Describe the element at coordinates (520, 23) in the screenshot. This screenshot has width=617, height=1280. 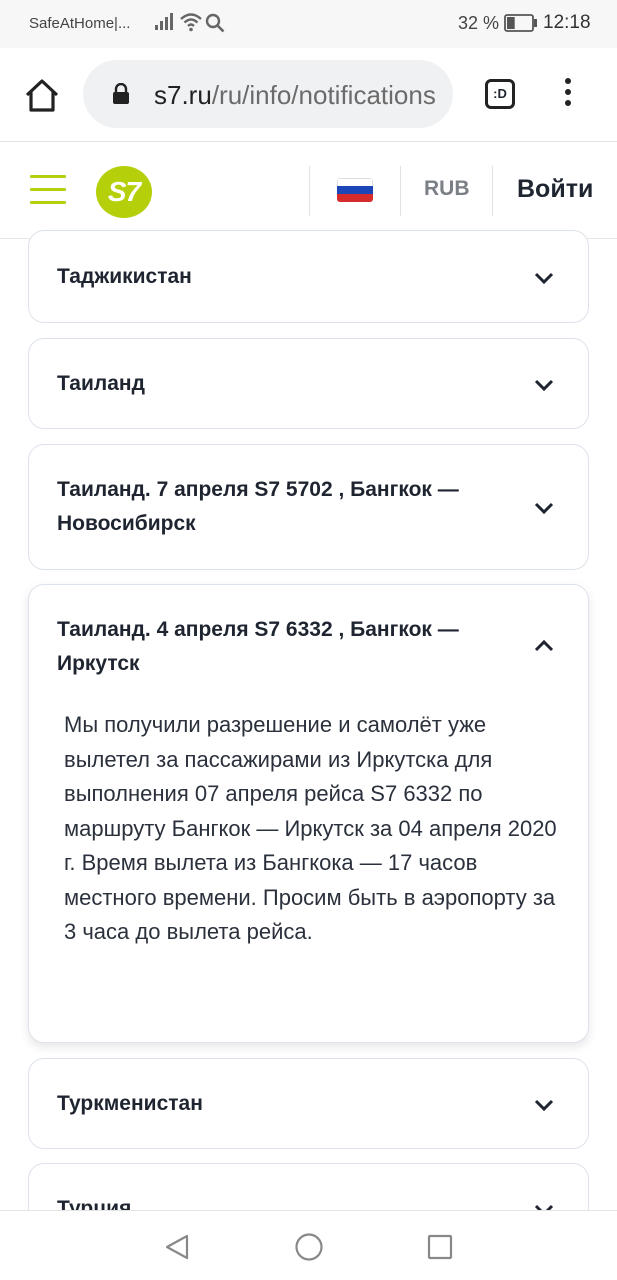
I see `battery-icon` at that location.